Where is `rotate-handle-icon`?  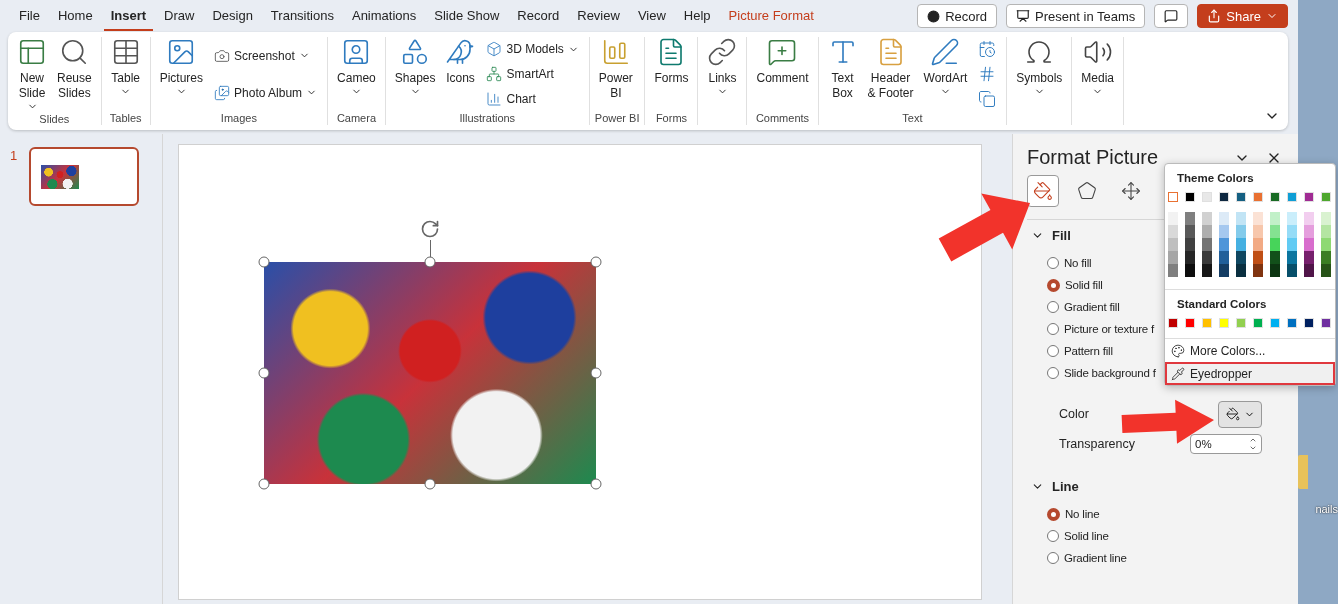 rotate-handle-icon is located at coordinates (430, 229).